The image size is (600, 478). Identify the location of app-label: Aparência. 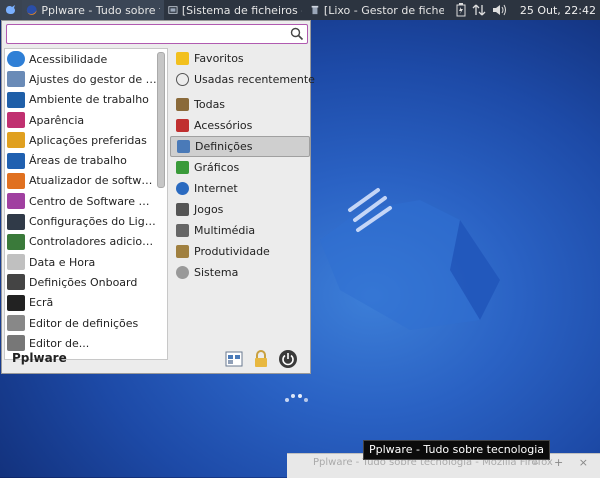
(57, 120).